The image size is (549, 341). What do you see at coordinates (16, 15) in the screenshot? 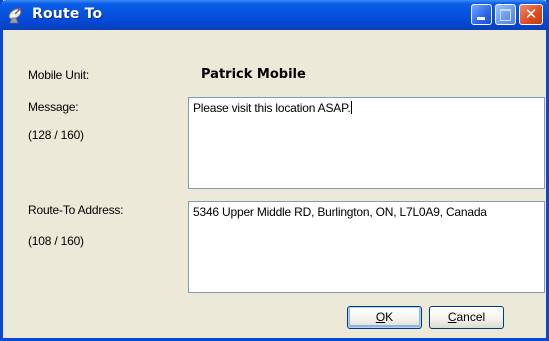
I see `satellite-dish-icon` at bounding box center [16, 15].